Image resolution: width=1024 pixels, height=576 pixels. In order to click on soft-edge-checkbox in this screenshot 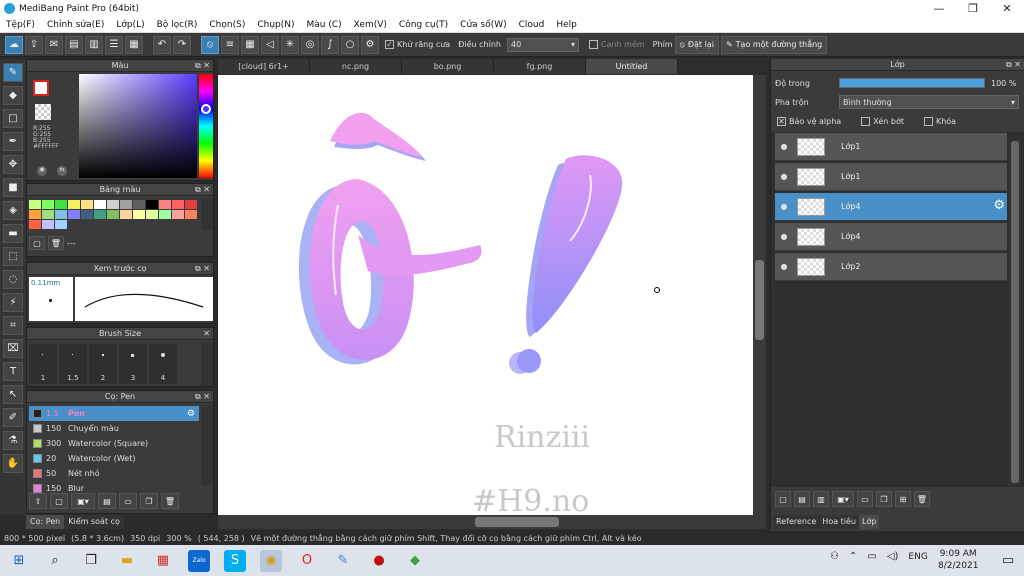, I will do `click(593, 44)`.